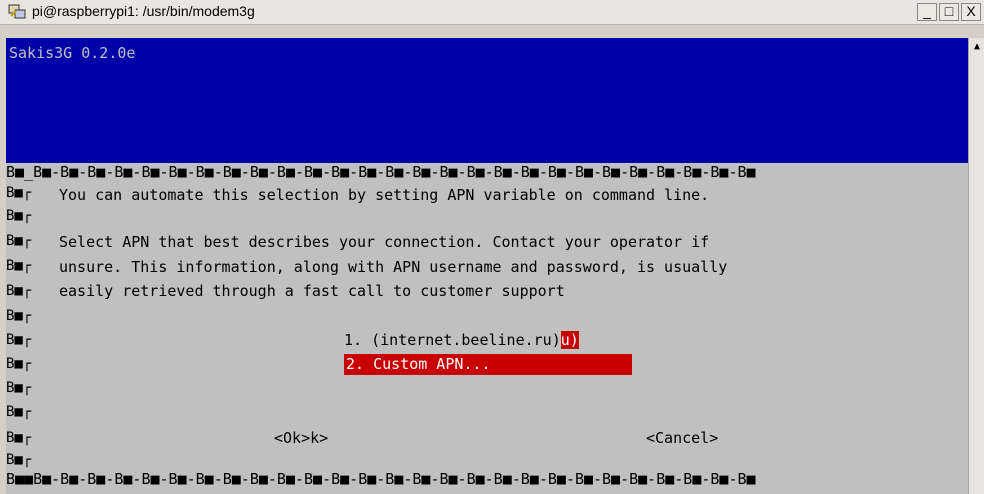  I want to click on menu-item-hotkey: u), so click(569, 340).